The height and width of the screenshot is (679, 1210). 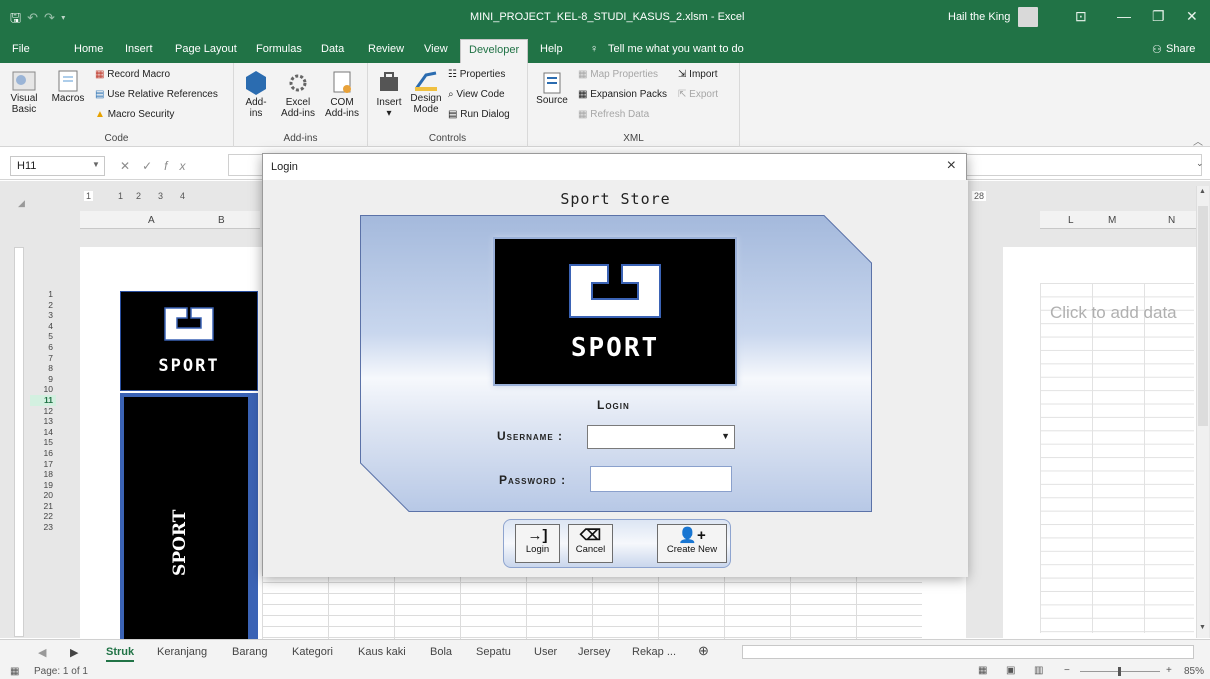 I want to click on save-icon: 🖫, so click(x=18, y=17).